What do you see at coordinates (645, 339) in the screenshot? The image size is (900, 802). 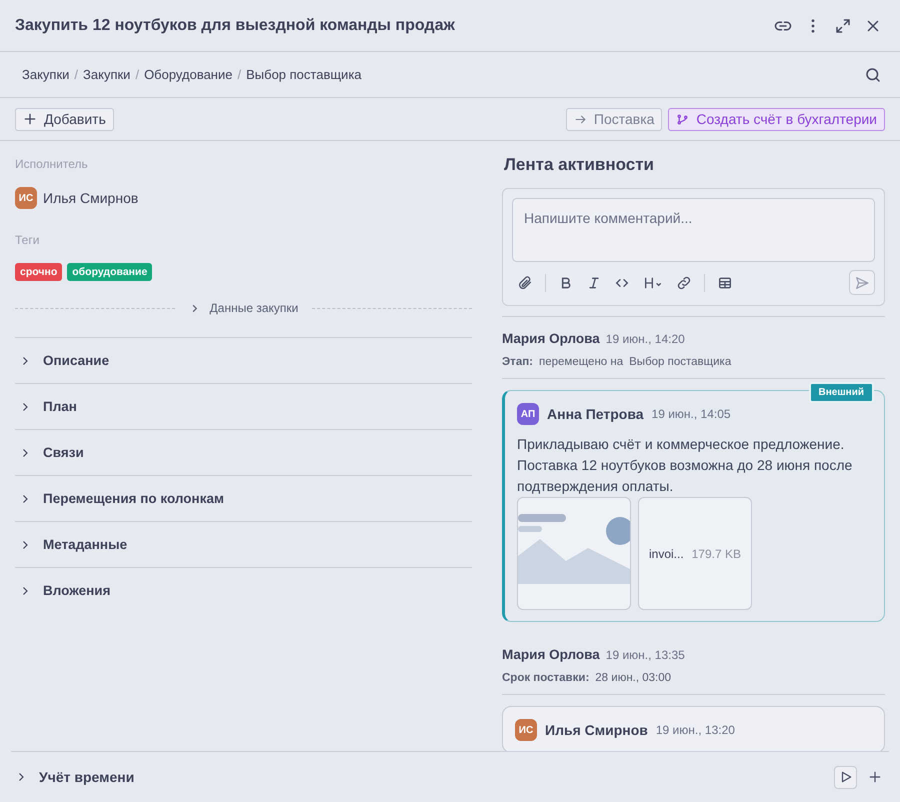 I see `timestamp: 19 июн., 14:20` at bounding box center [645, 339].